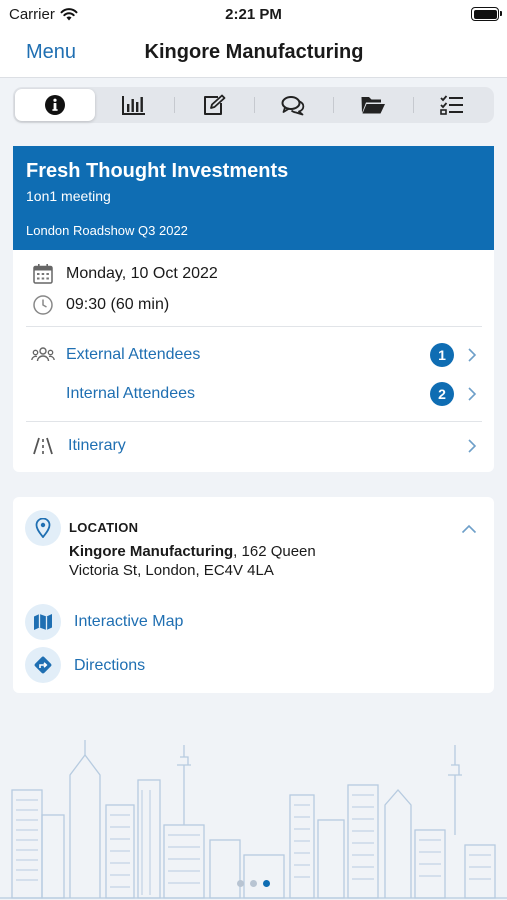 The image size is (507, 900). What do you see at coordinates (68, 196) in the screenshot?
I see `meeting-type: 1on1 meeting` at bounding box center [68, 196].